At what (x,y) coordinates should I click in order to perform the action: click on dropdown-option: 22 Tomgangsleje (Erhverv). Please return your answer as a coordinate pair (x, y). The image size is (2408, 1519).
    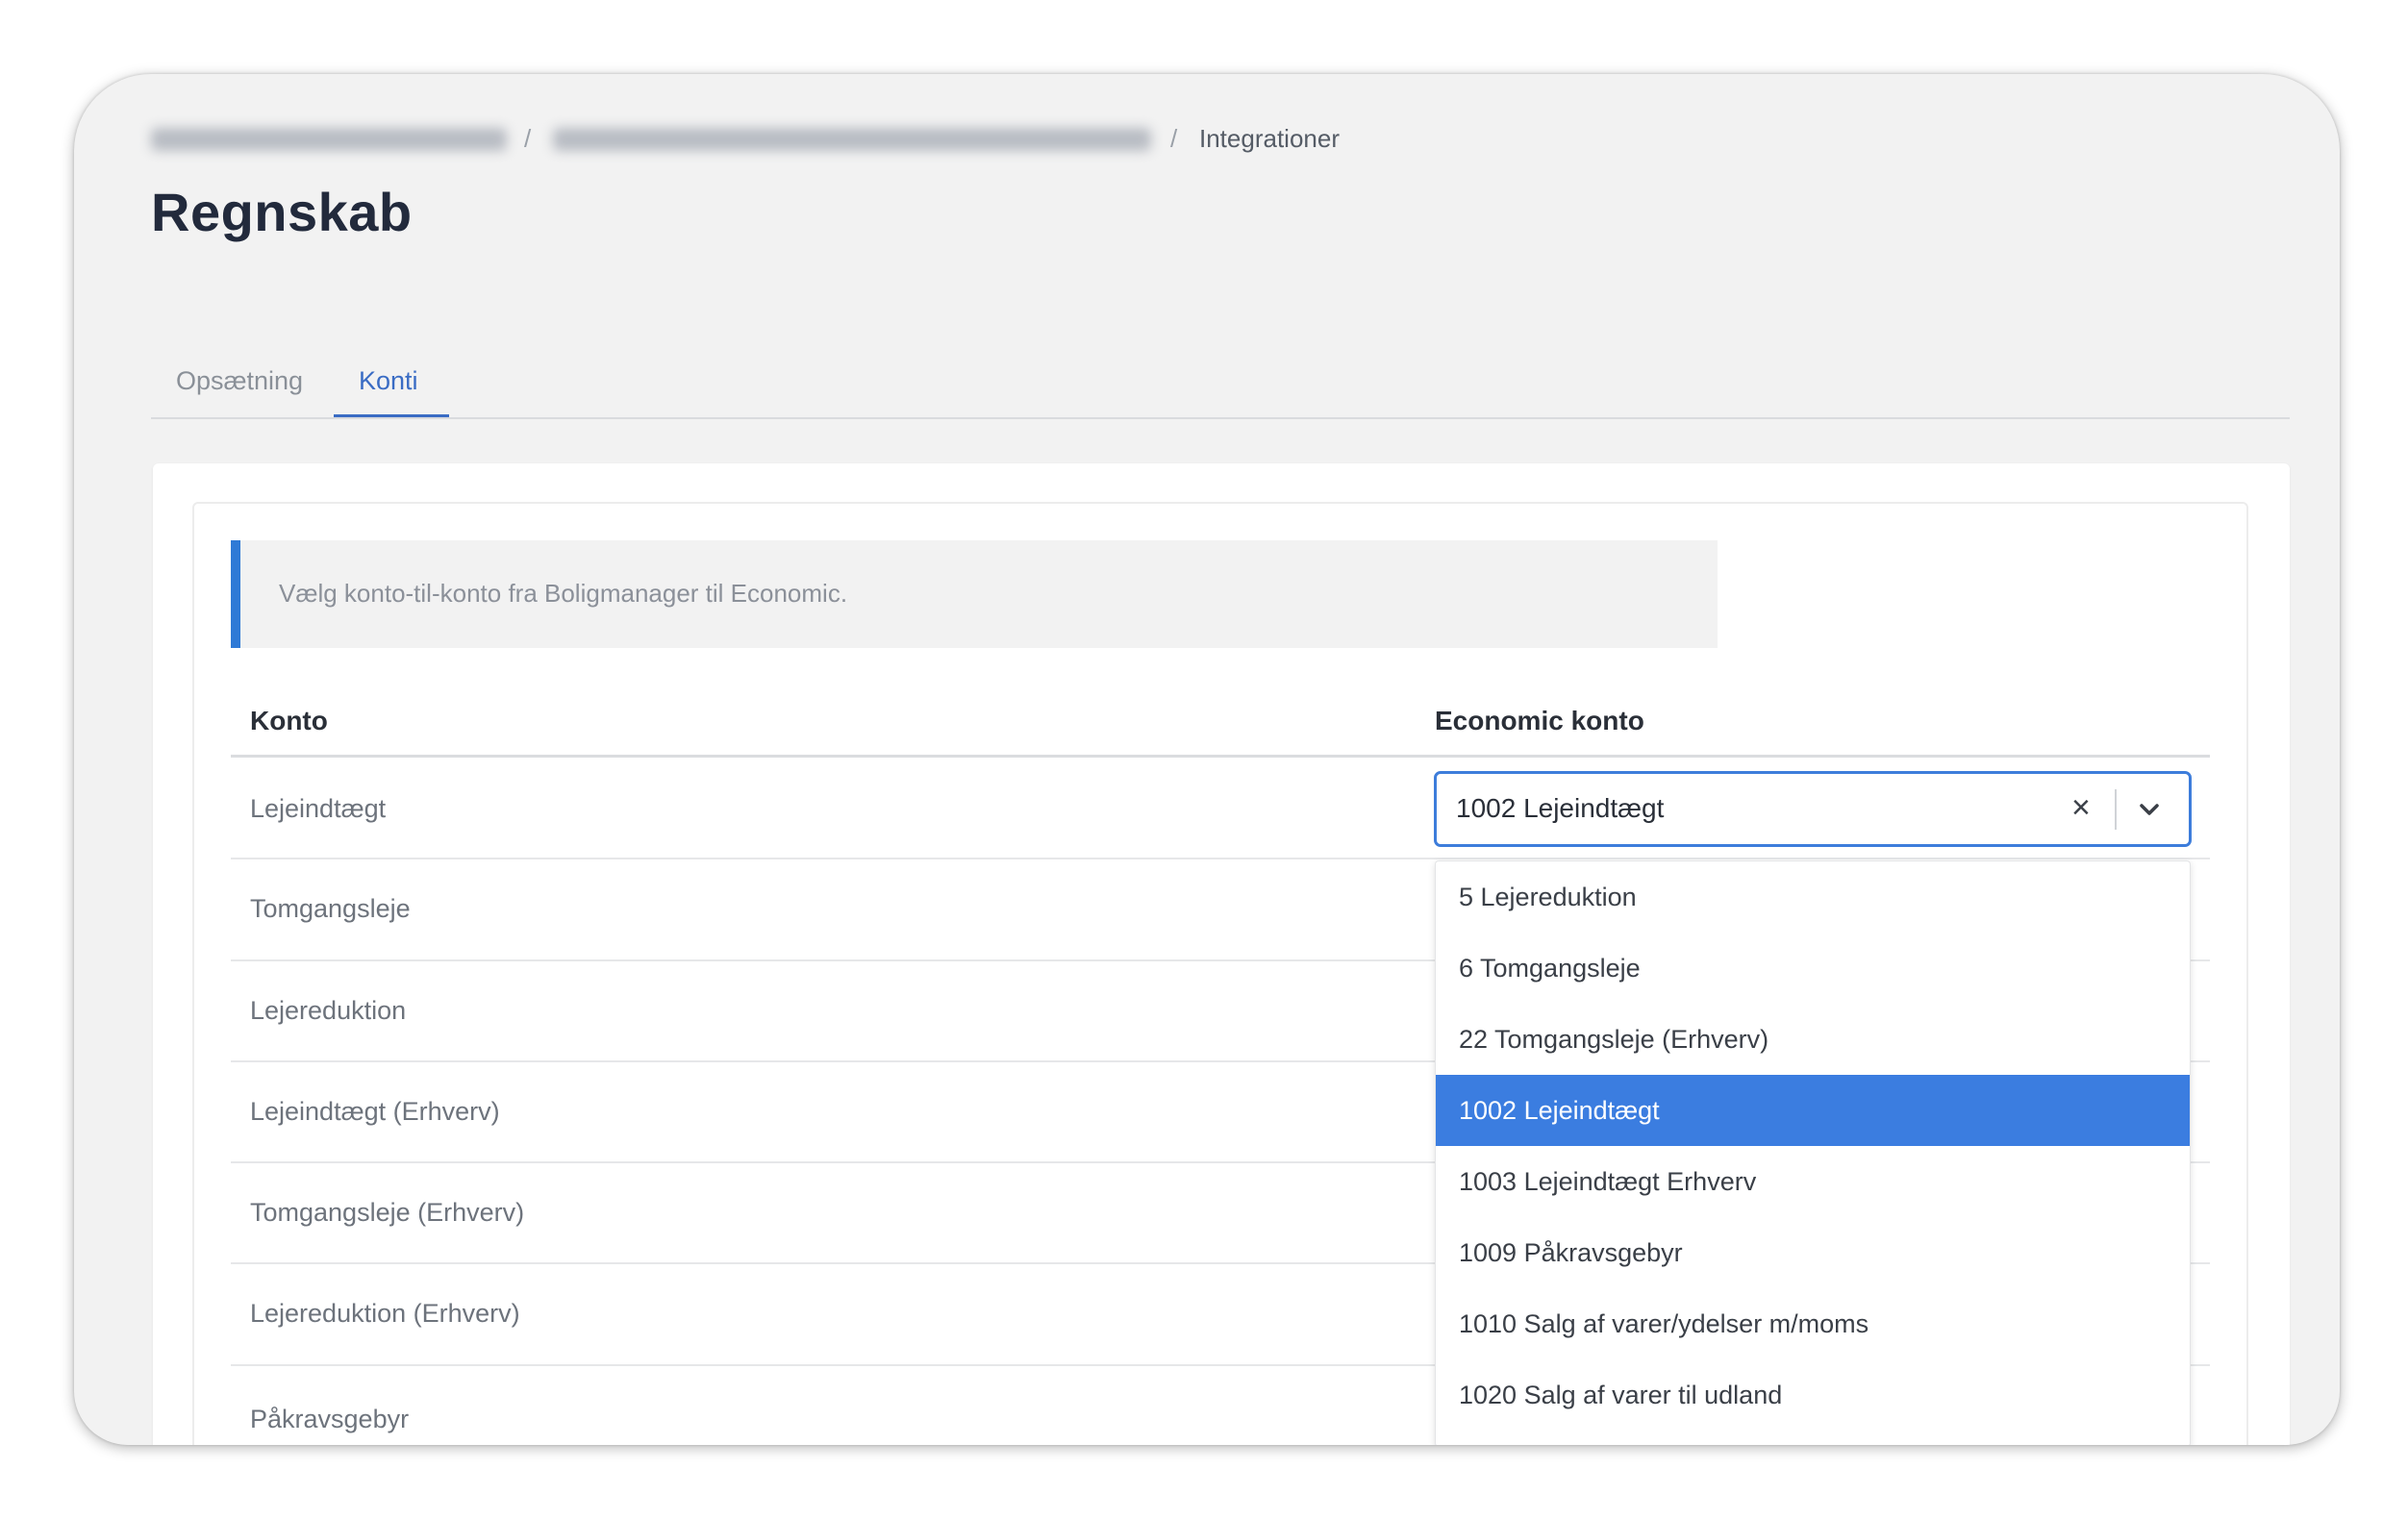
    Looking at the image, I should click on (1813, 1039).